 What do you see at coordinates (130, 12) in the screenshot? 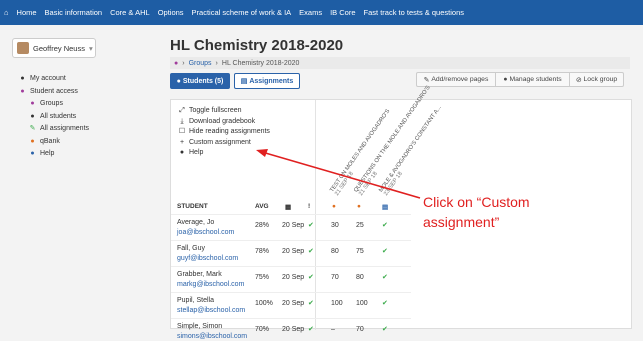
I see `nav-core-ahl: Core & AHL` at bounding box center [130, 12].